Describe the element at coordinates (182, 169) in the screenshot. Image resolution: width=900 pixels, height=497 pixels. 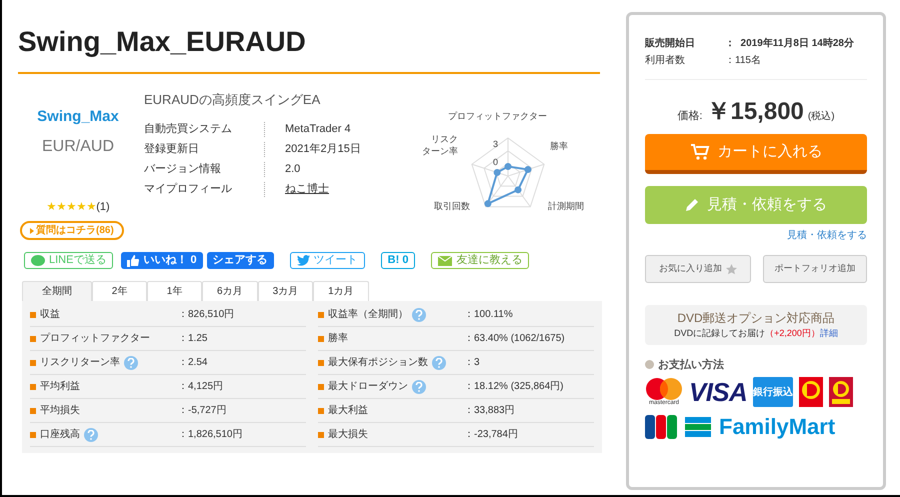
I see `info-label: バージョン情報` at that location.